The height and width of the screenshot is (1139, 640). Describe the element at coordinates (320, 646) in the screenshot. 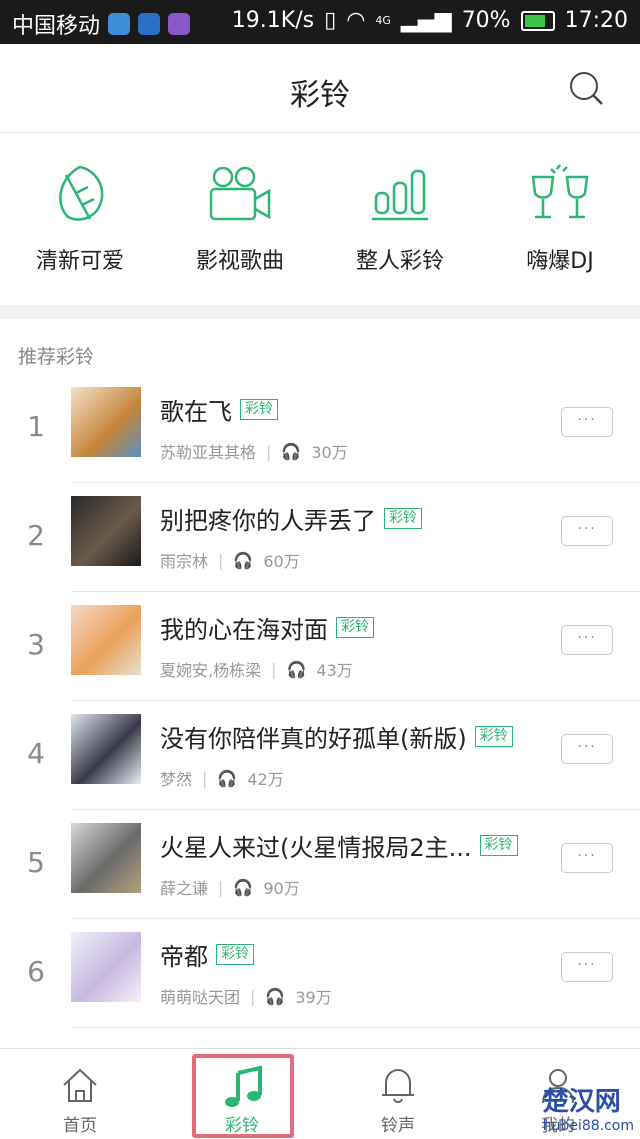

I see `list-item: 3 我的心在海对面 彩铃 夏婉安,杨栋梁 | 🎧 43万 ···` at that location.